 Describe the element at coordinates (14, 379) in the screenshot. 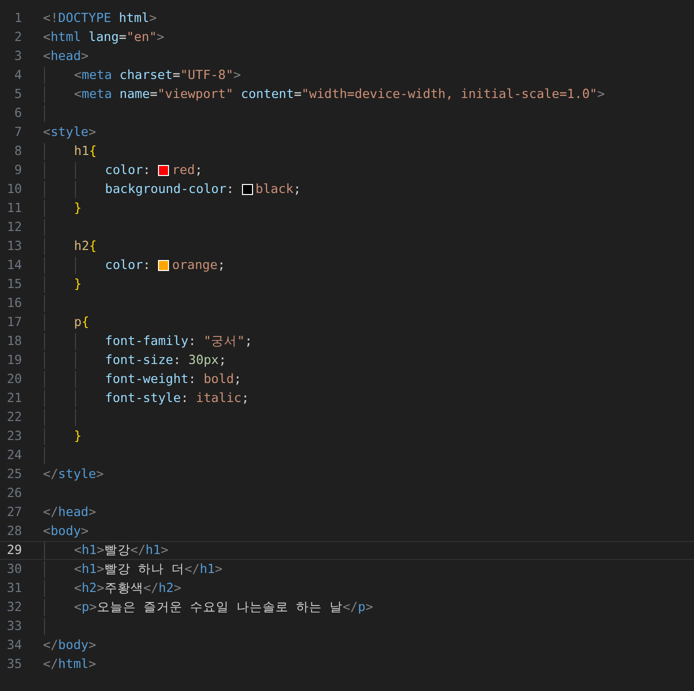

I see `line-number: 20` at that location.